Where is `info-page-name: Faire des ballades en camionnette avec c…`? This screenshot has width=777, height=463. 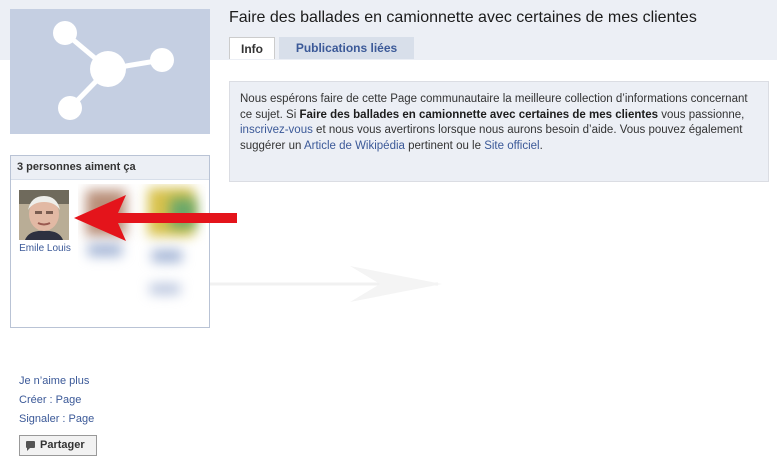 info-page-name: Faire des ballades en camionnette avec c… is located at coordinates (479, 114).